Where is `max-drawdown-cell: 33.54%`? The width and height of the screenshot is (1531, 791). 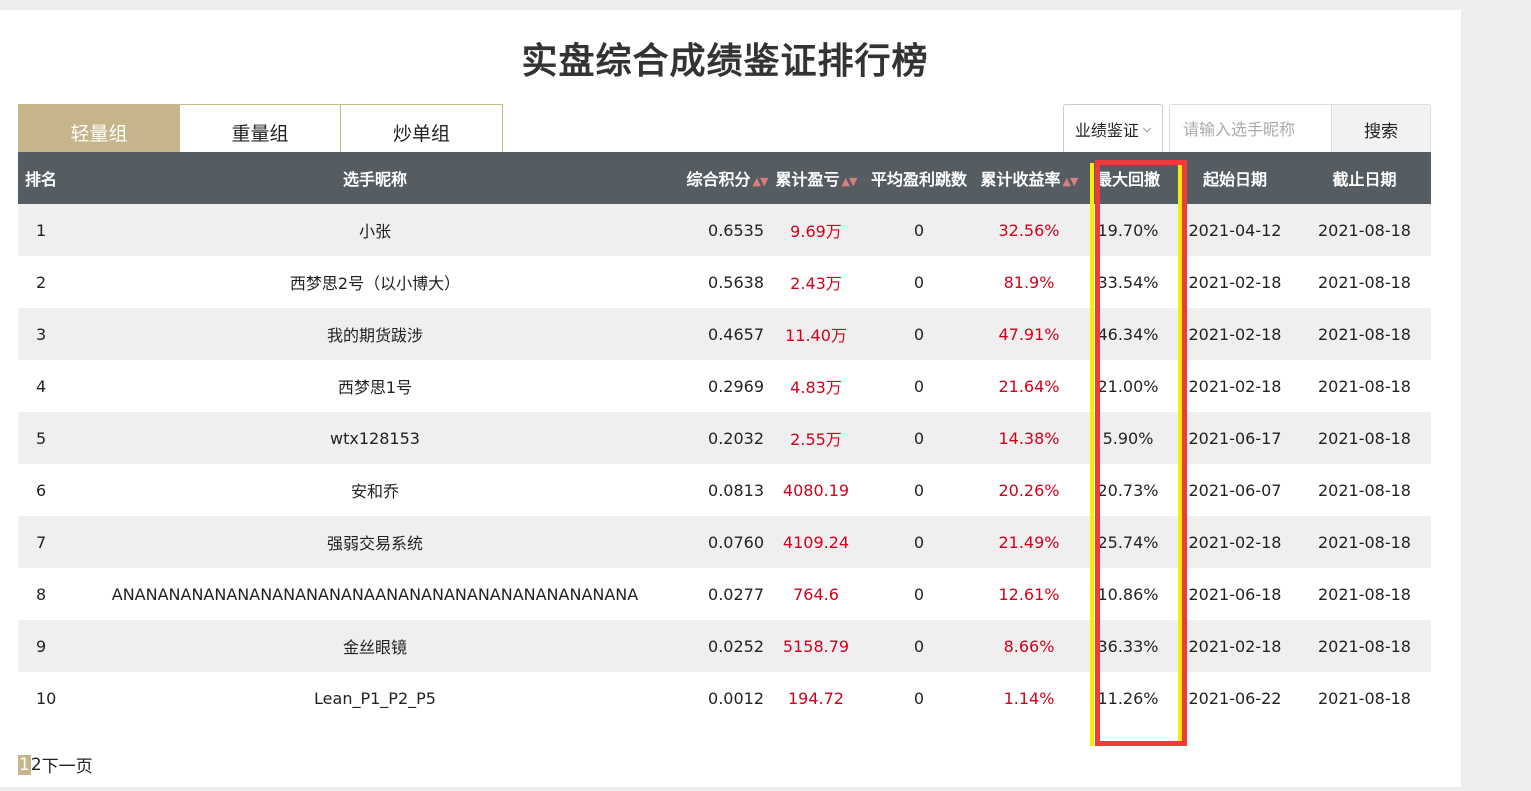 max-drawdown-cell: 33.54% is located at coordinates (1128, 282).